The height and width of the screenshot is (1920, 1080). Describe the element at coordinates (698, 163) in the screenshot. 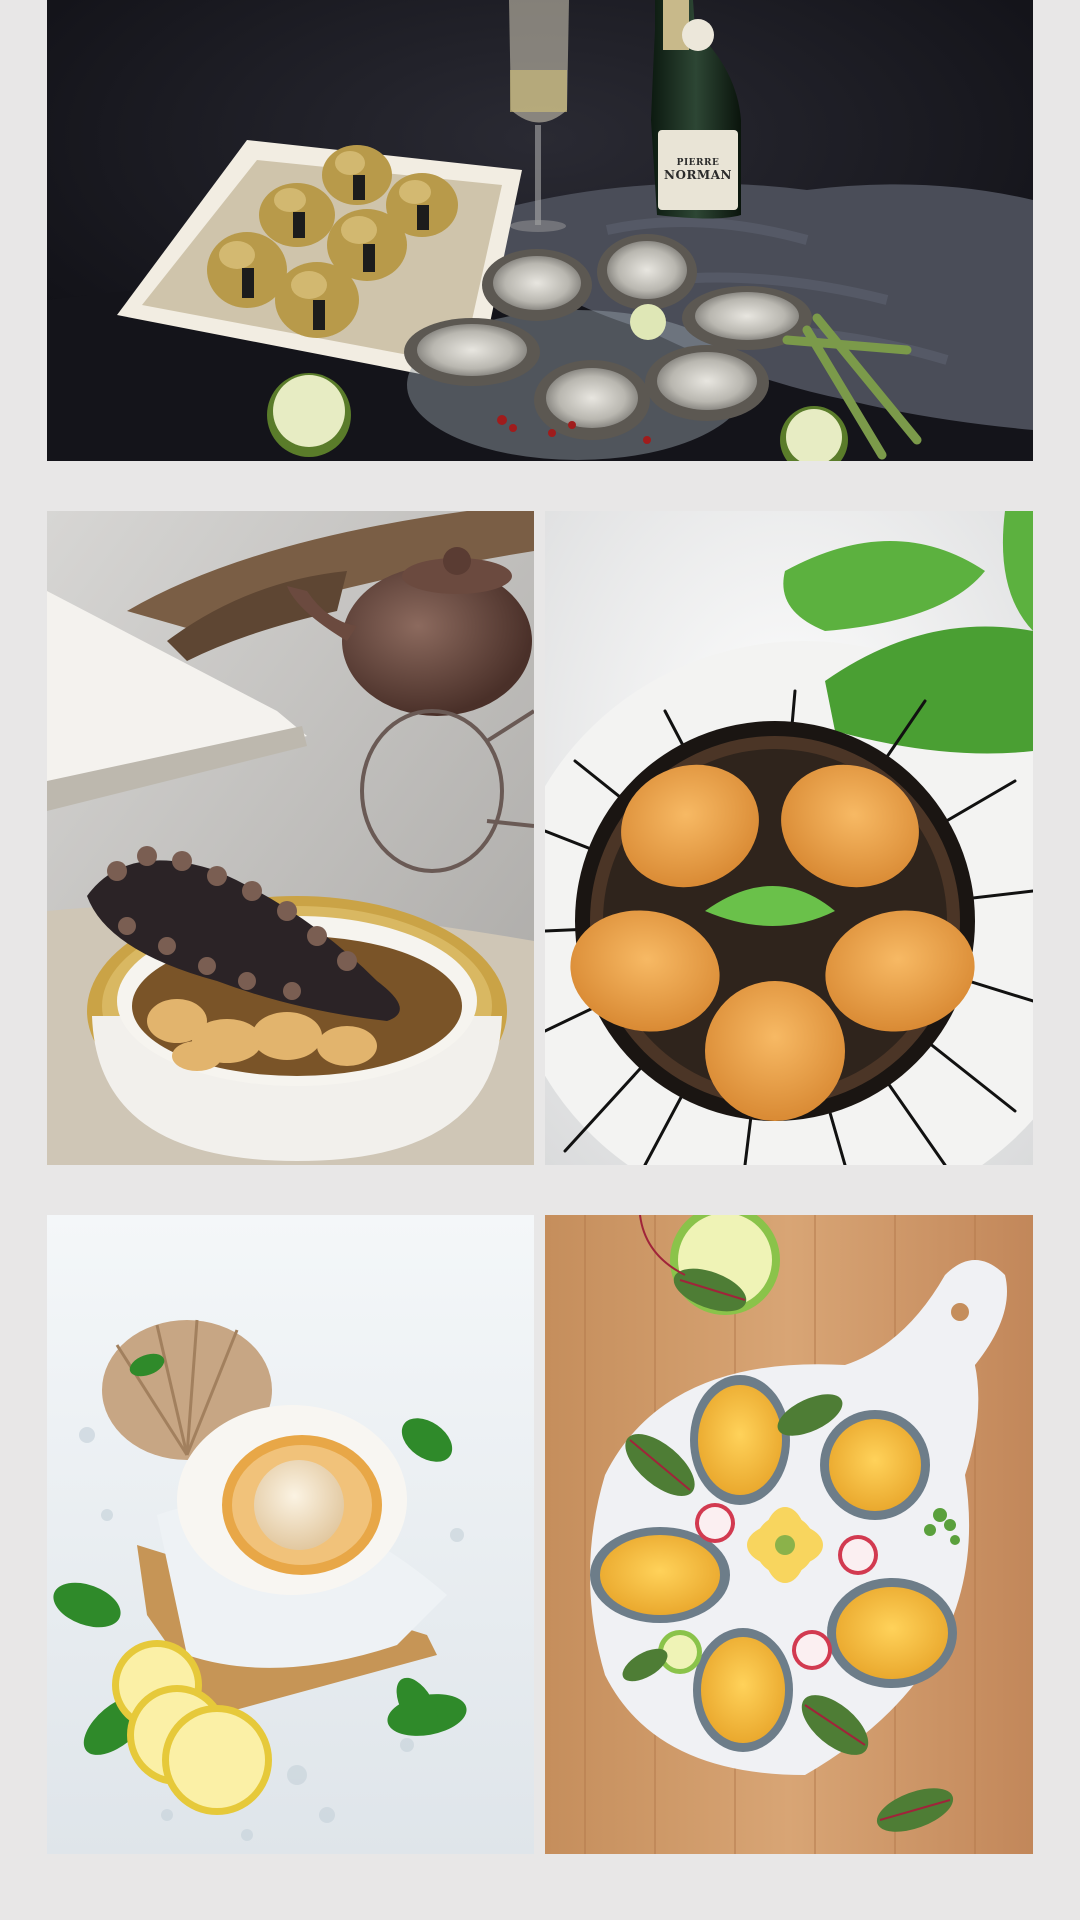

I see `wine-label-line1: PIERRE` at that location.